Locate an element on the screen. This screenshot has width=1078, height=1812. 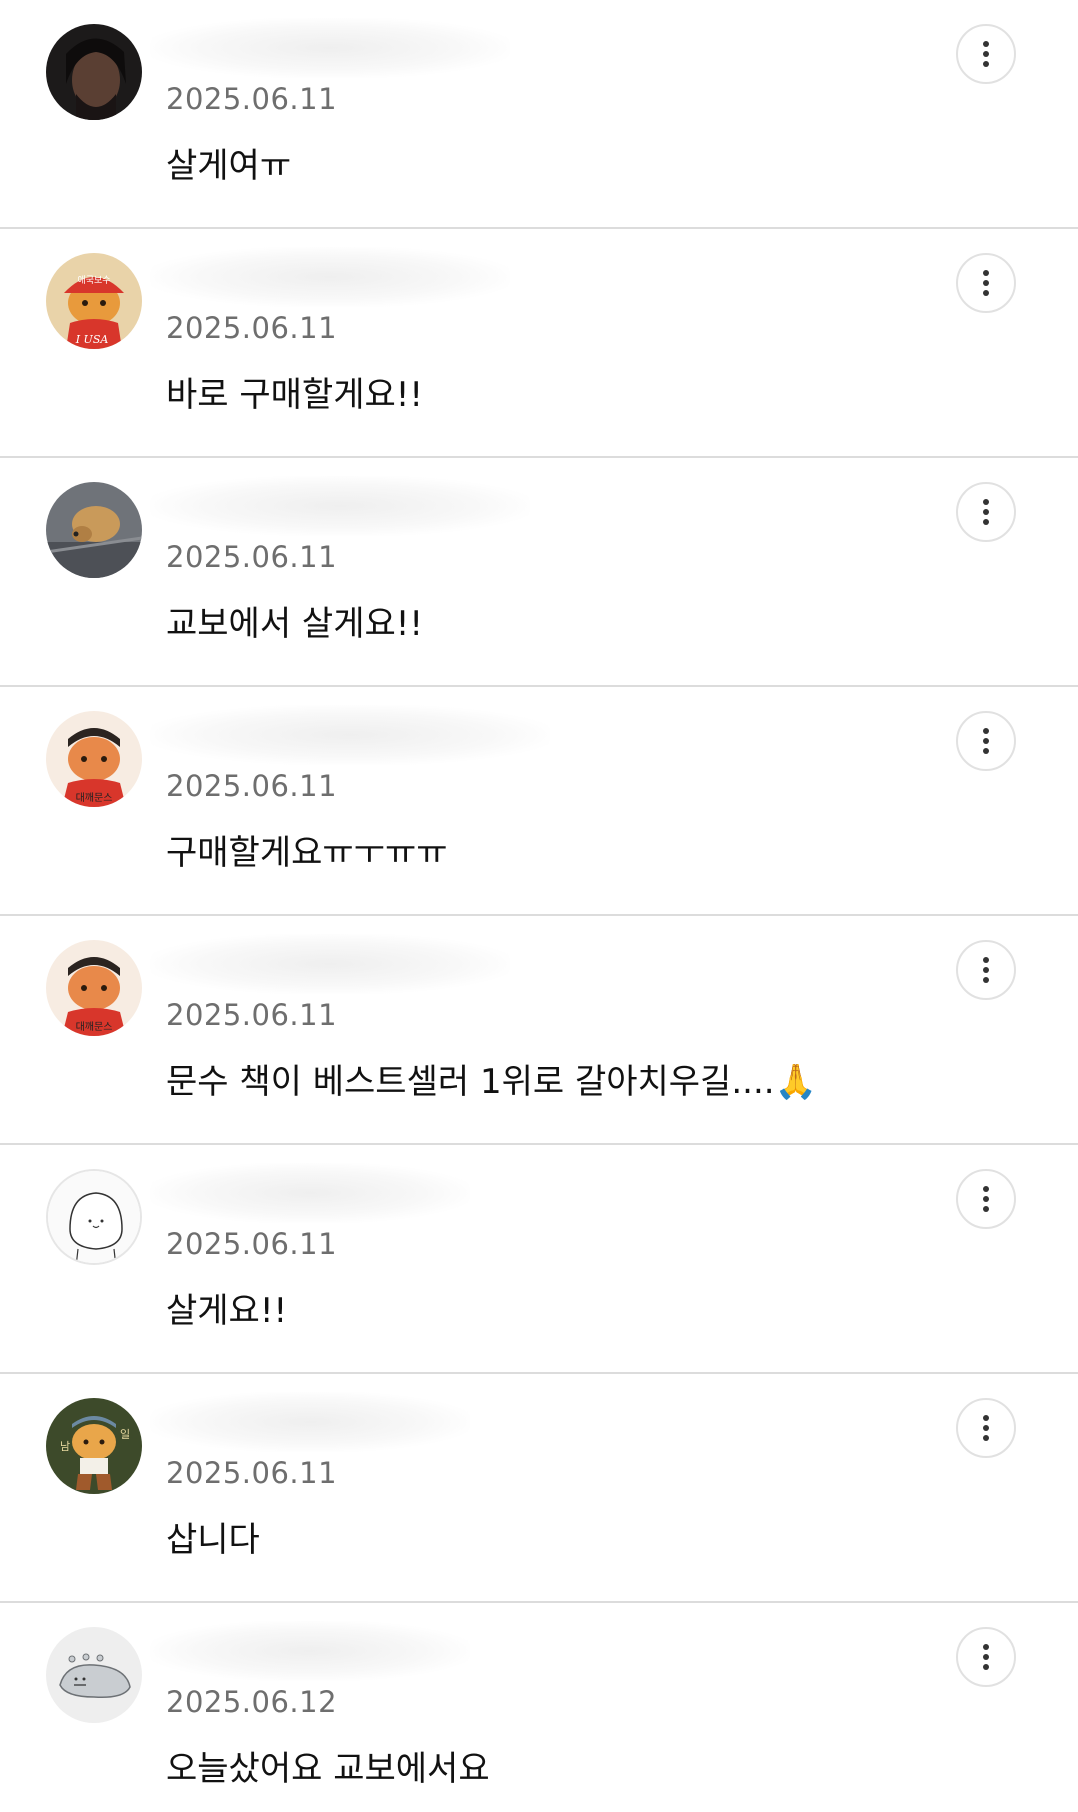
avatar-label-left: 남 is located at coordinates (65, 1446).